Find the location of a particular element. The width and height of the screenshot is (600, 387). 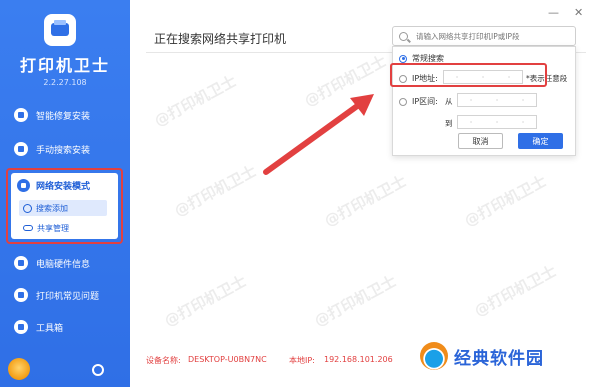

search-box is located at coordinates (484, 36).